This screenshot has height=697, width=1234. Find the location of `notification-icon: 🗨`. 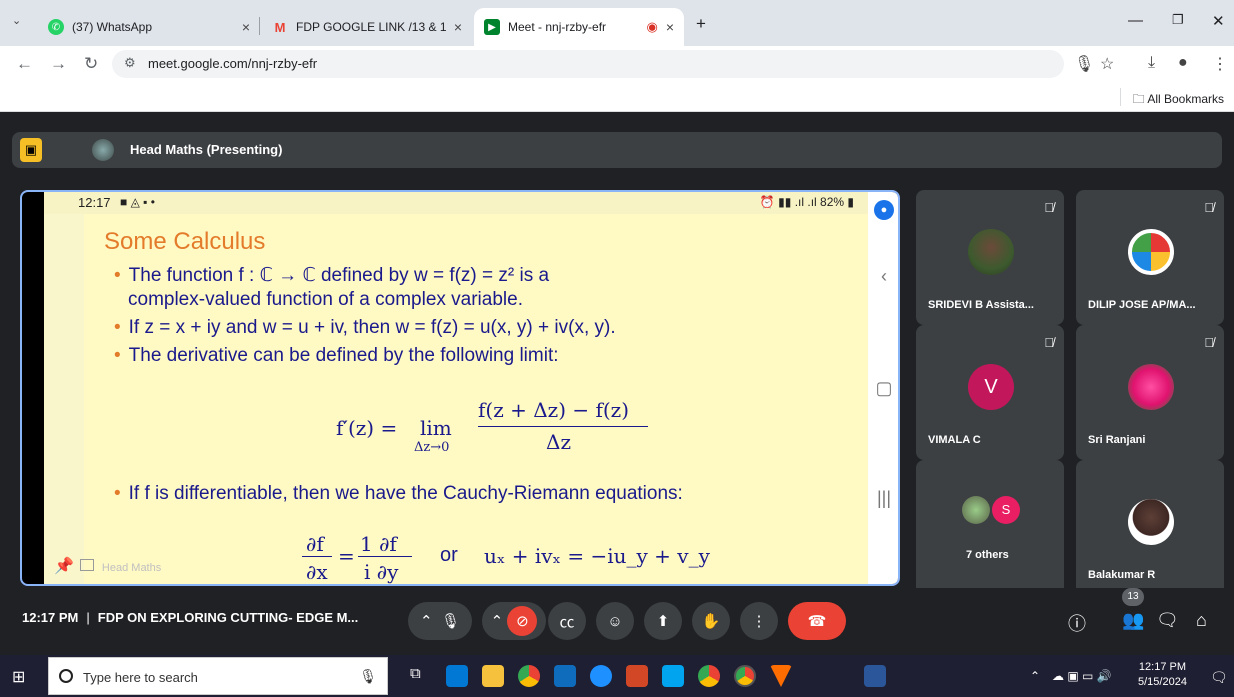

notification-icon: 🗨 is located at coordinates (1219, 677).